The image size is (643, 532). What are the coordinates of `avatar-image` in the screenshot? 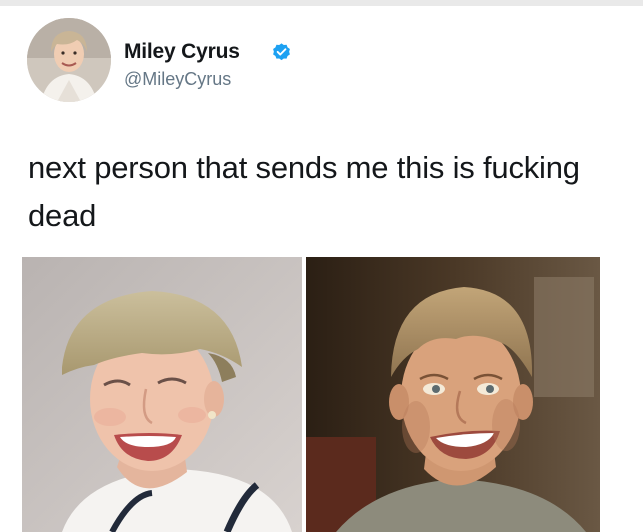 It's located at (69, 60).